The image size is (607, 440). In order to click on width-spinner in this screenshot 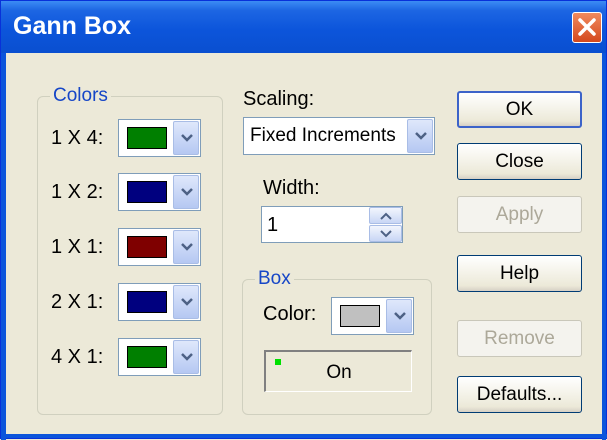, I will do `click(385, 224)`.